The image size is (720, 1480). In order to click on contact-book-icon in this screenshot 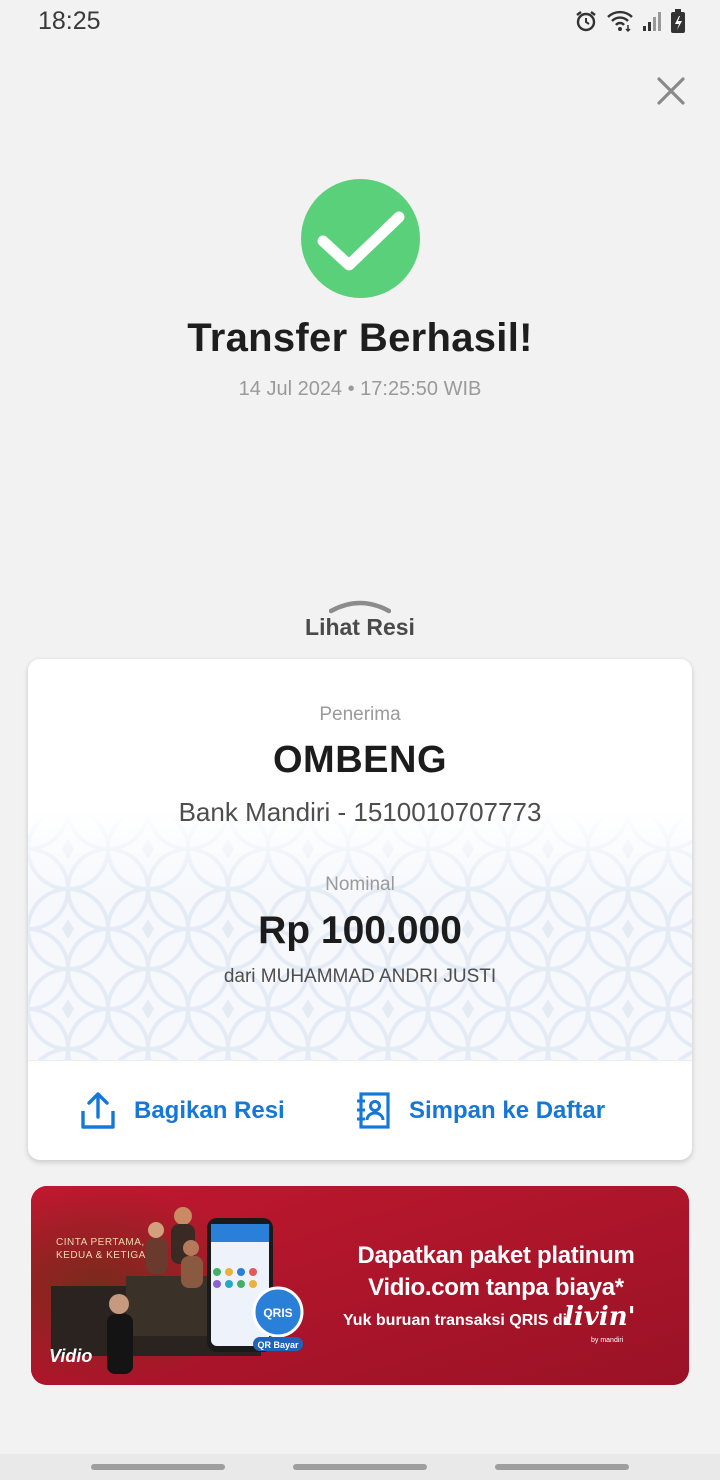, I will do `click(373, 1110)`.